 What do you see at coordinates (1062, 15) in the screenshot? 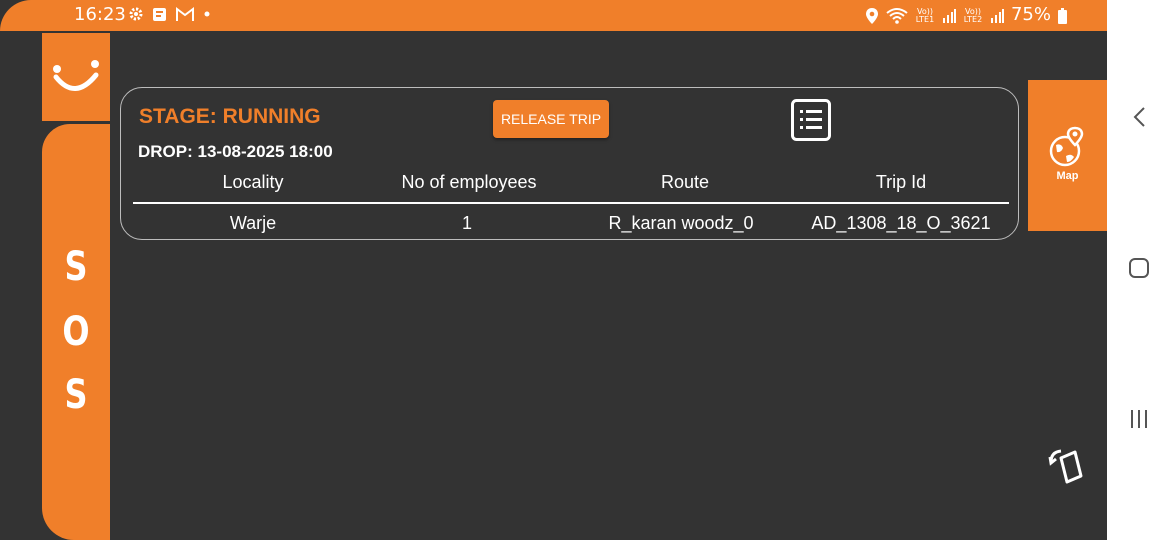
I see `battery-icon` at bounding box center [1062, 15].